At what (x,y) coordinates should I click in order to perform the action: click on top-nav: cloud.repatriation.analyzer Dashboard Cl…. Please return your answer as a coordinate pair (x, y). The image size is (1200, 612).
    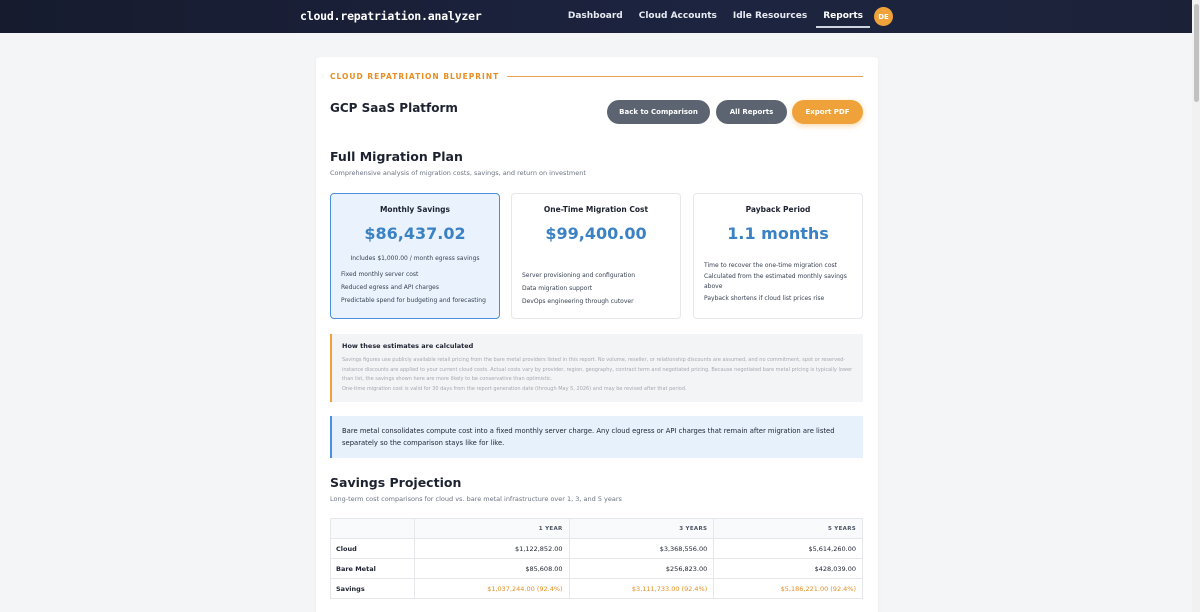
    Looking at the image, I should click on (600, 16).